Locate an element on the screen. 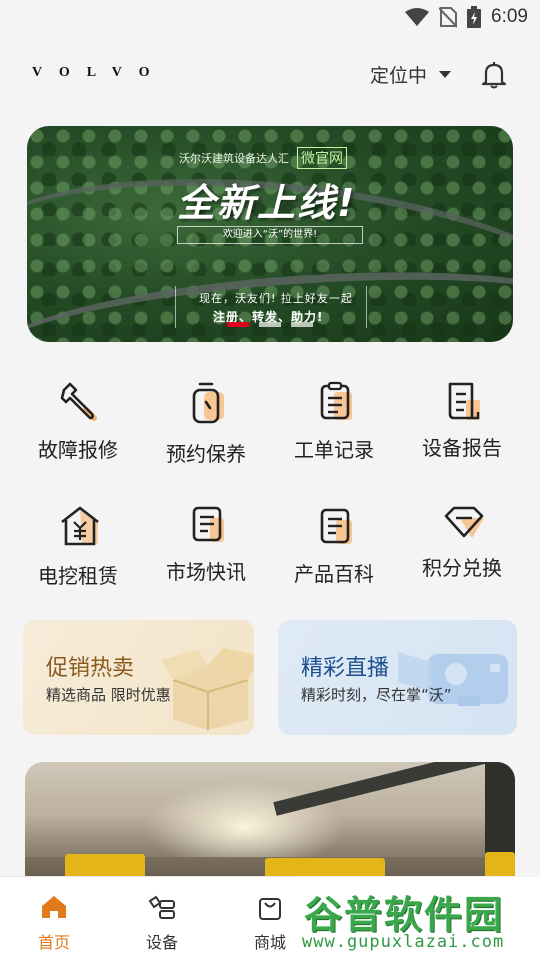  menu-item-encyclopedia: 产品百科 is located at coordinates (334, 551).